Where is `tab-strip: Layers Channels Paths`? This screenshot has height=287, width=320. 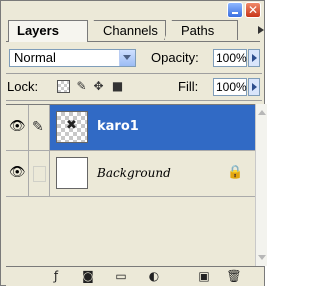 tab-strip: Layers Channels Paths is located at coordinates (135, 31).